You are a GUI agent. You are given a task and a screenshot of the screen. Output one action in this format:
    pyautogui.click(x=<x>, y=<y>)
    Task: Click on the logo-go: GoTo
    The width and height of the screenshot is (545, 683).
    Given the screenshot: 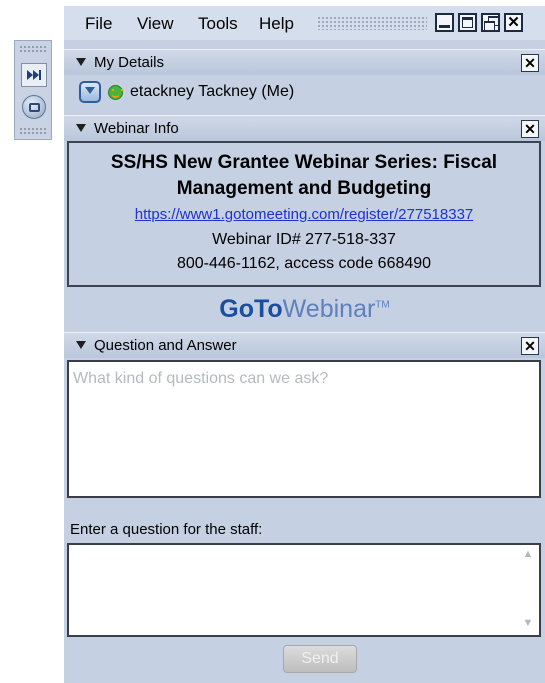 What is the action you would take?
    pyautogui.click(x=251, y=309)
    